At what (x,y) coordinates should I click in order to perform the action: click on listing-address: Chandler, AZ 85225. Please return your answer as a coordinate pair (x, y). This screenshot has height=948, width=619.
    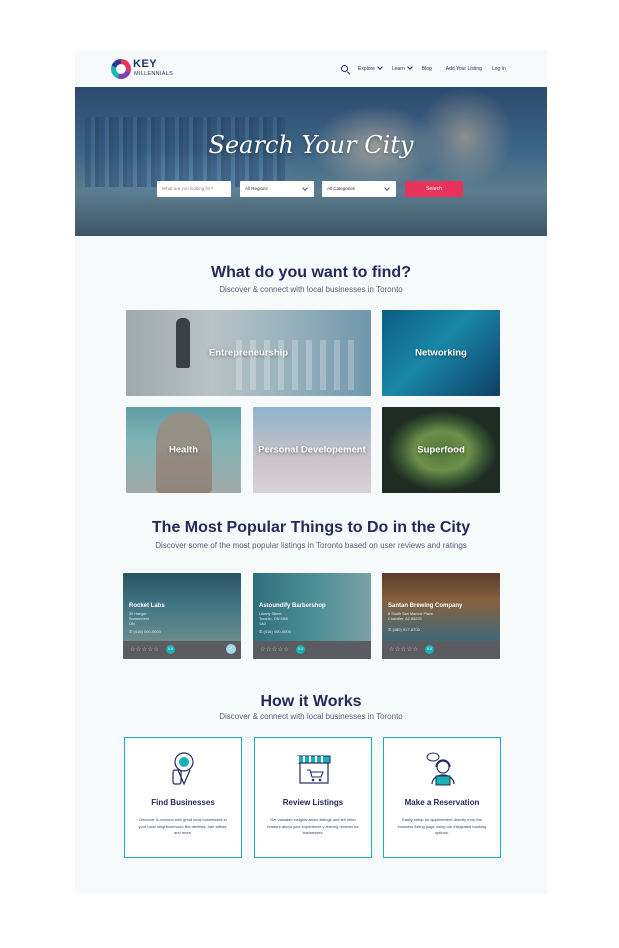
    Looking at the image, I should click on (405, 619).